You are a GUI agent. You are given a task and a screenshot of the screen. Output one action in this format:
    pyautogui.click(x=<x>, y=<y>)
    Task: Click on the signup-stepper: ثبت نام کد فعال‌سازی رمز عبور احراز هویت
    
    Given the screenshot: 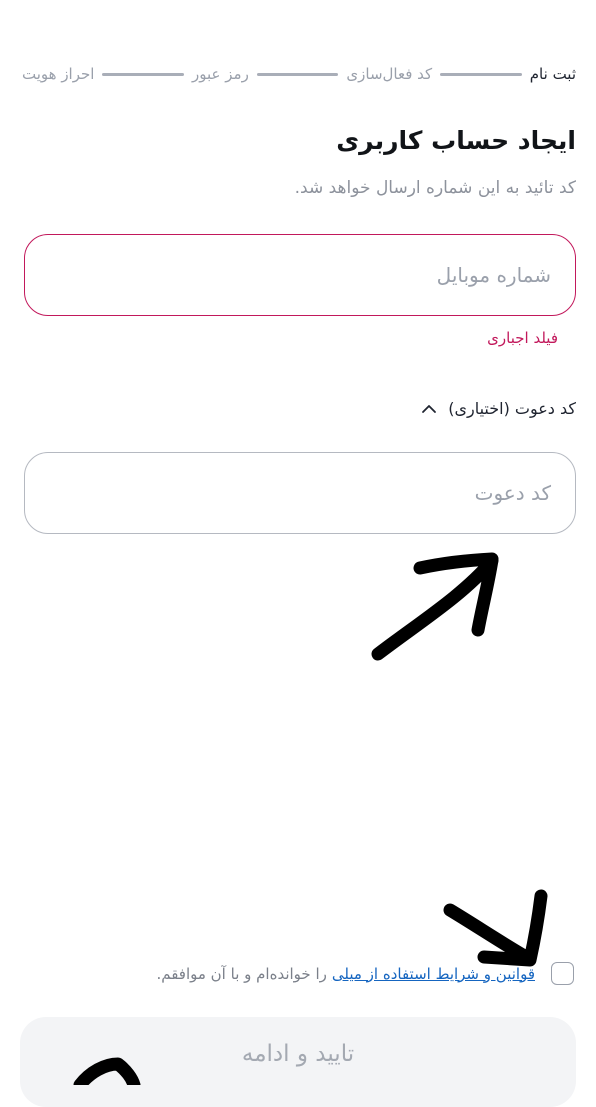 What is the action you would take?
    pyautogui.click(x=299, y=74)
    